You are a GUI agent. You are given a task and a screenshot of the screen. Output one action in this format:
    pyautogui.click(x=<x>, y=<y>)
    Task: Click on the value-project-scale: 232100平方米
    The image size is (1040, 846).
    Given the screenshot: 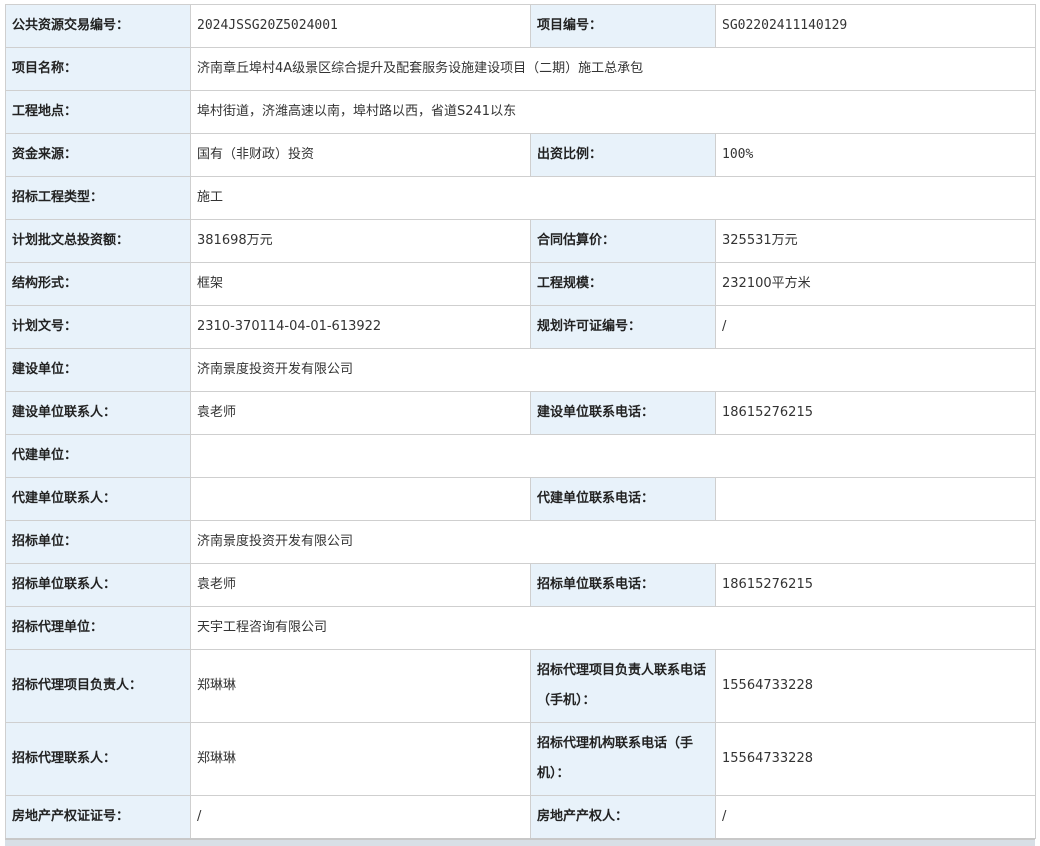 What is the action you would take?
    pyautogui.click(x=875, y=284)
    